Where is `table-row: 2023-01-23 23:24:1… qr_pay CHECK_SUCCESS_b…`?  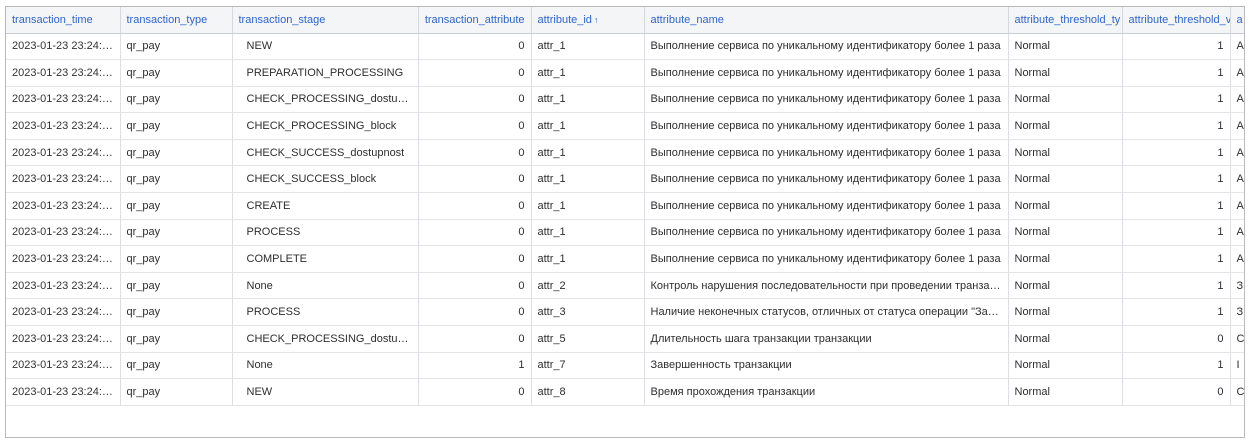
table-row: 2023-01-23 23:24:1… qr_pay CHECK_SUCCESS_b… is located at coordinates (625, 179).